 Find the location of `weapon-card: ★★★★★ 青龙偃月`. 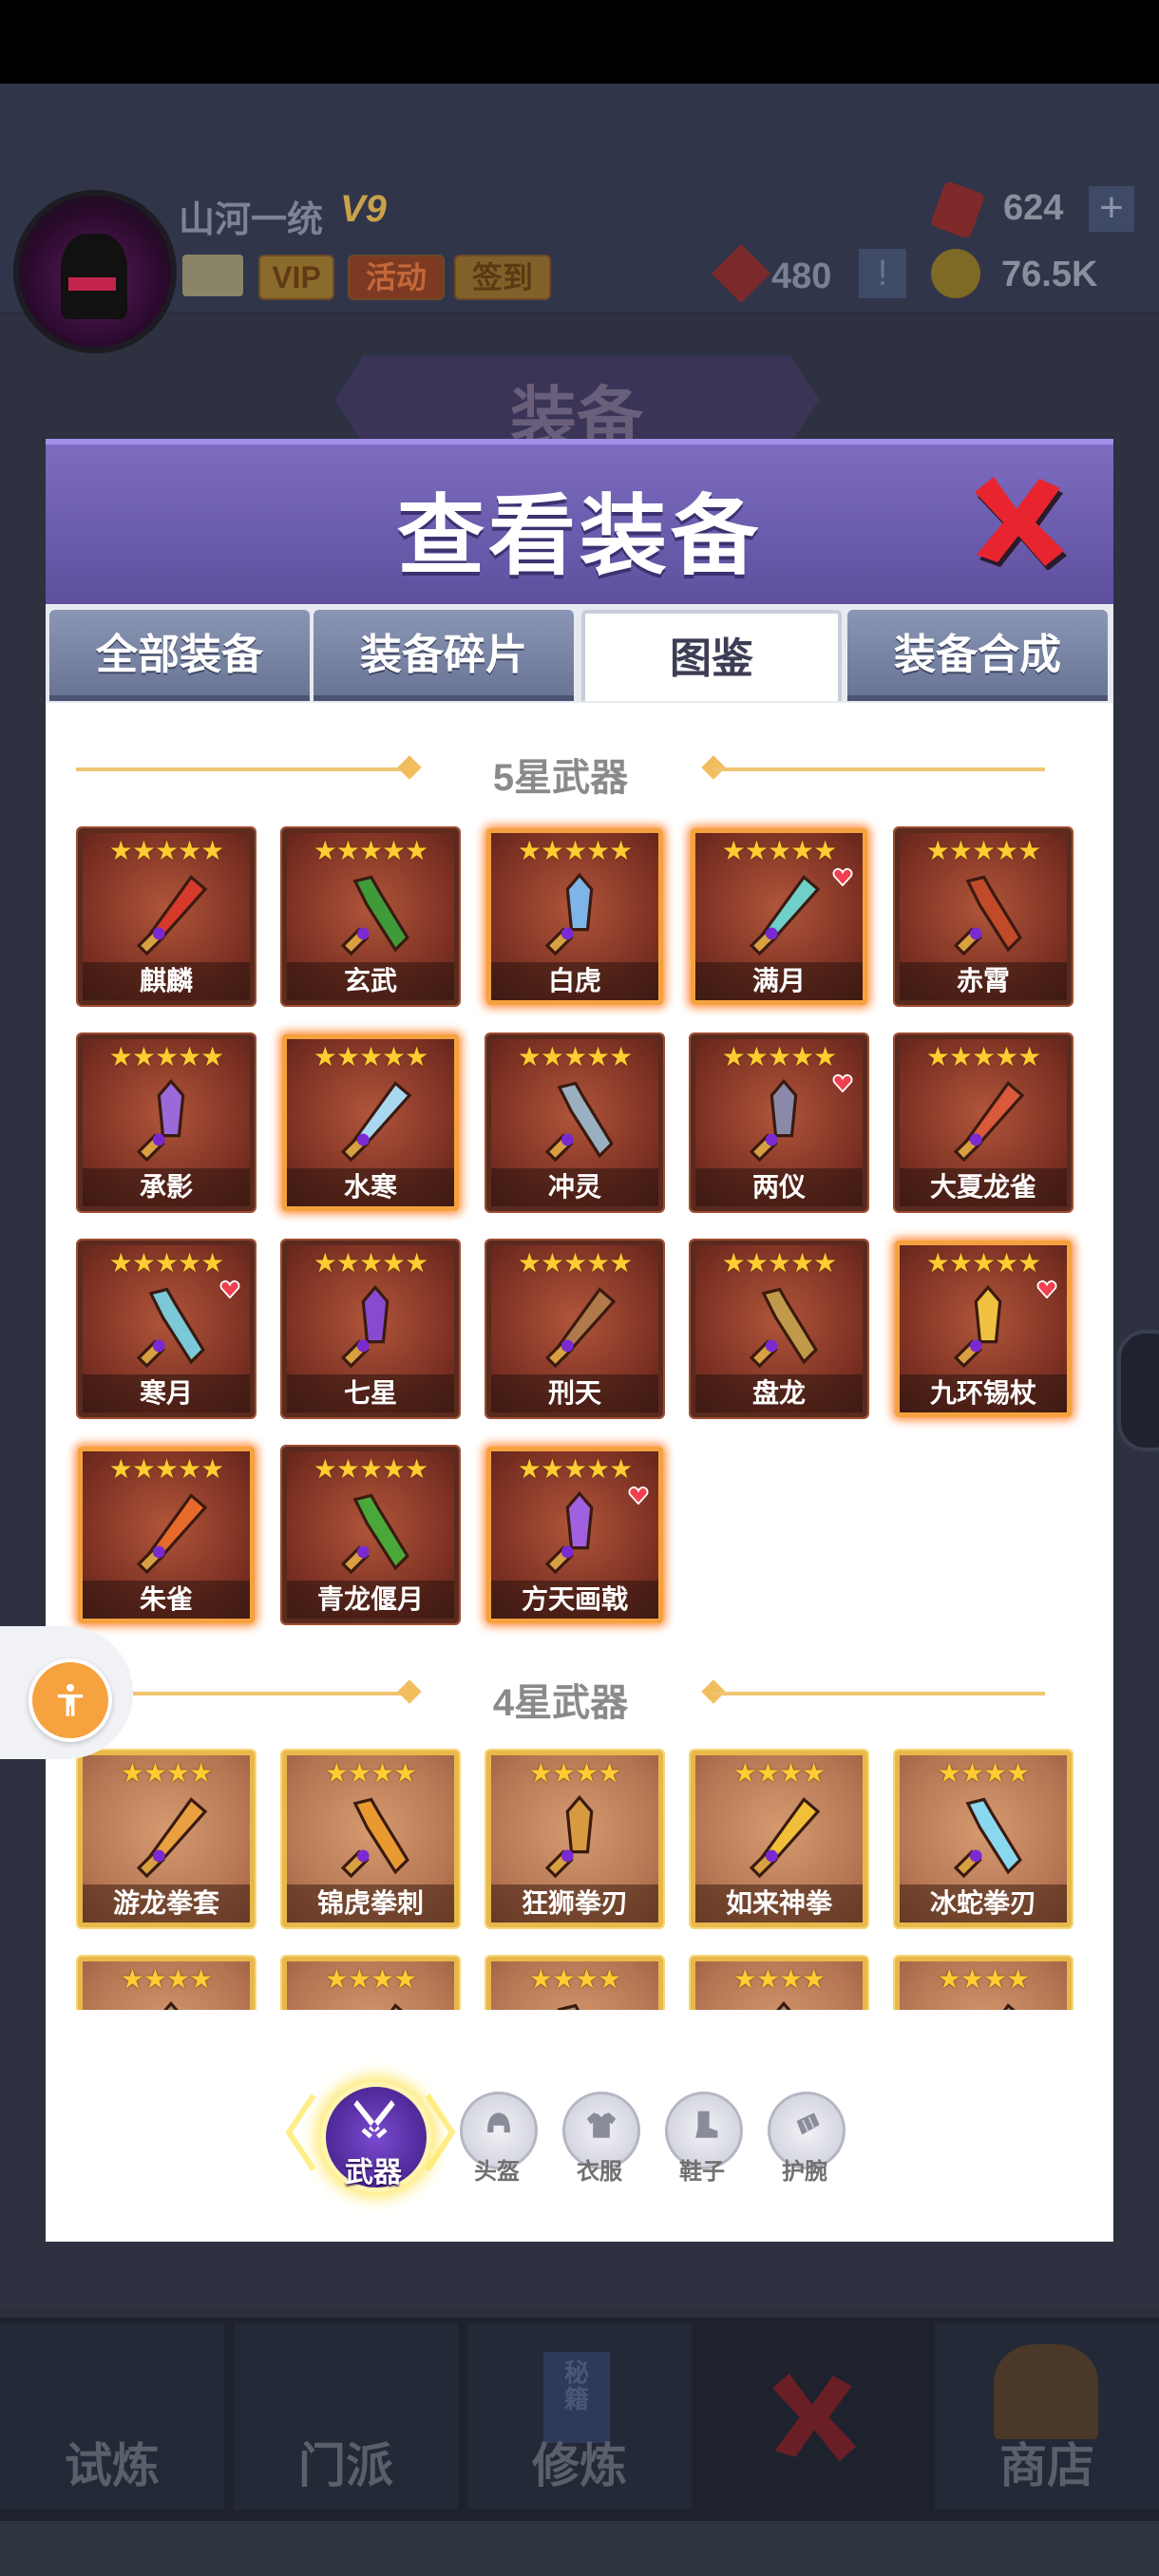

weapon-card: ★★★★★ 青龙偃月 is located at coordinates (370, 1535).